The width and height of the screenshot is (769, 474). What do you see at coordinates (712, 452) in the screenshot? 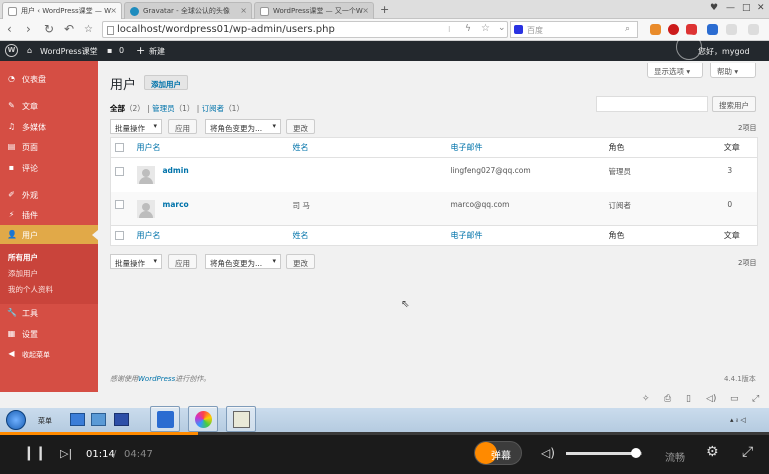
I see `settings-gear-icon: ⚙` at bounding box center [712, 452].